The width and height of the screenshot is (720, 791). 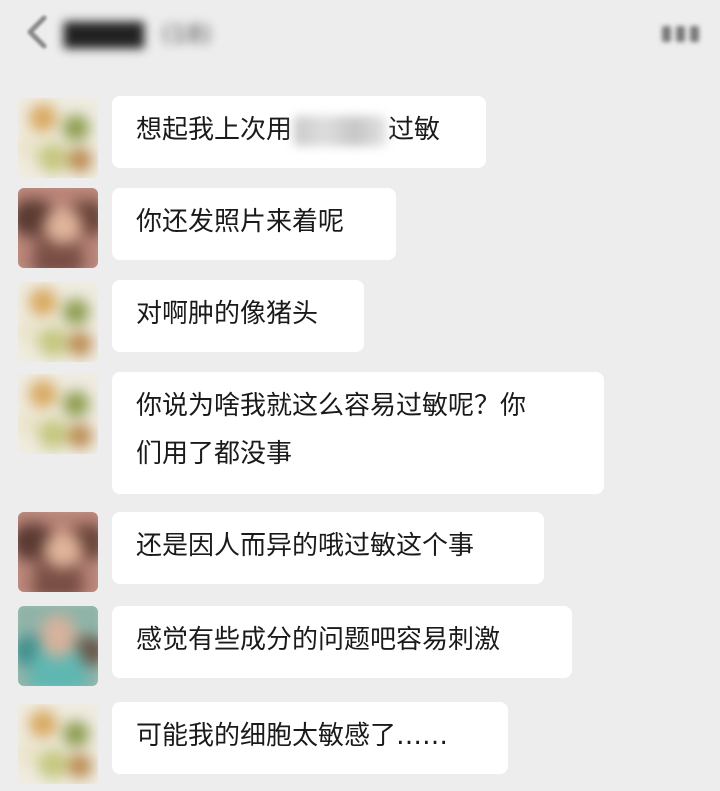 I want to click on message-text: 对啊肿的像猪头, so click(x=227, y=314).